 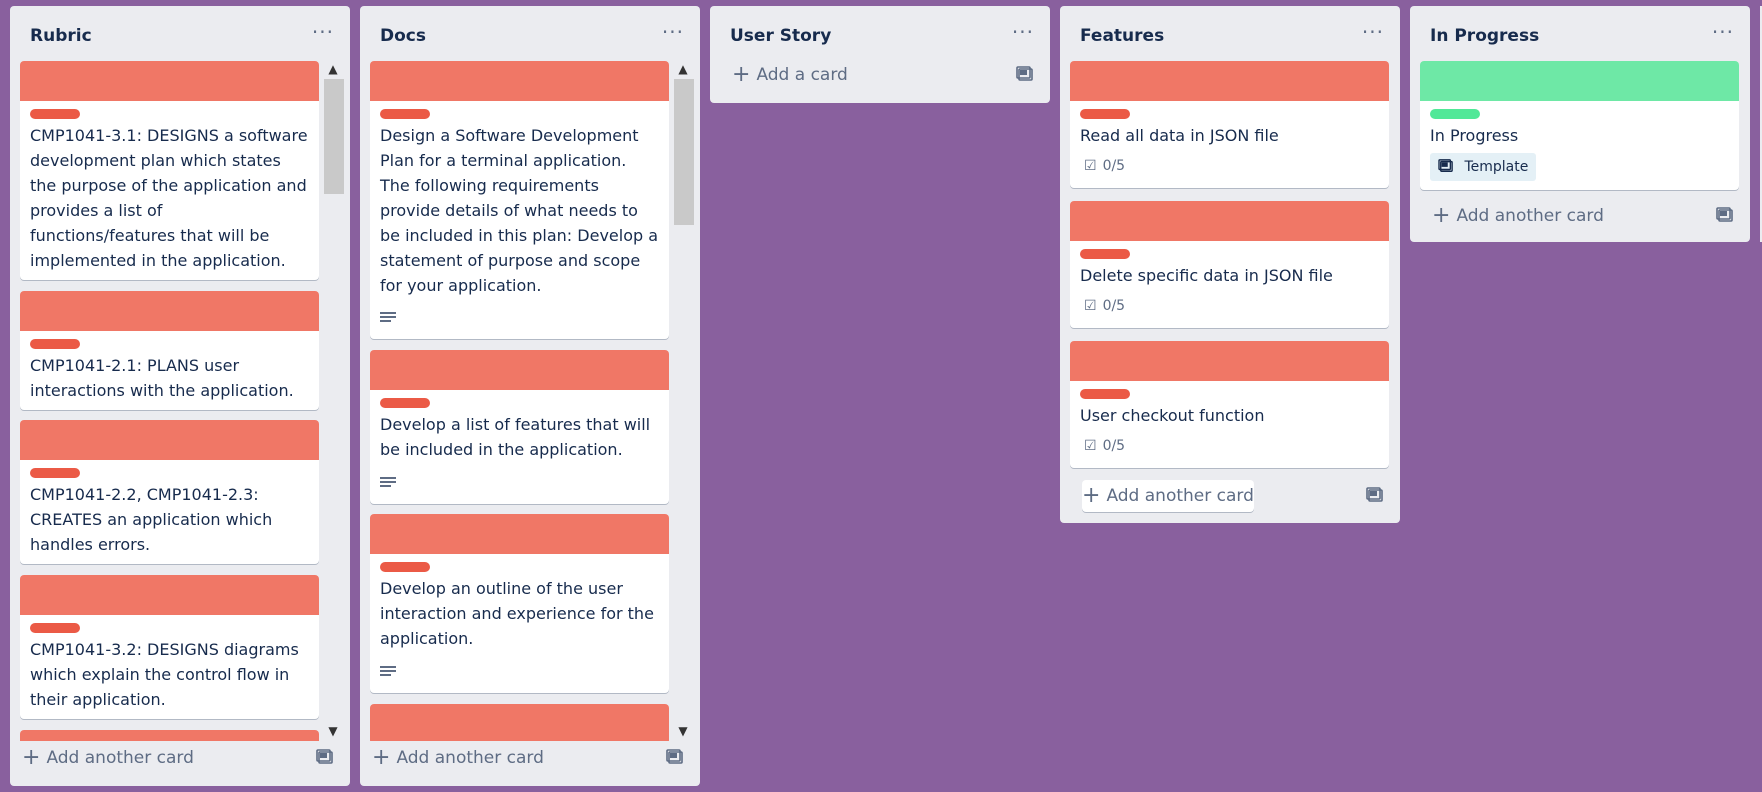 What do you see at coordinates (1229, 404) in the screenshot?
I see `card: User checkout function ☑ 0/5` at bounding box center [1229, 404].